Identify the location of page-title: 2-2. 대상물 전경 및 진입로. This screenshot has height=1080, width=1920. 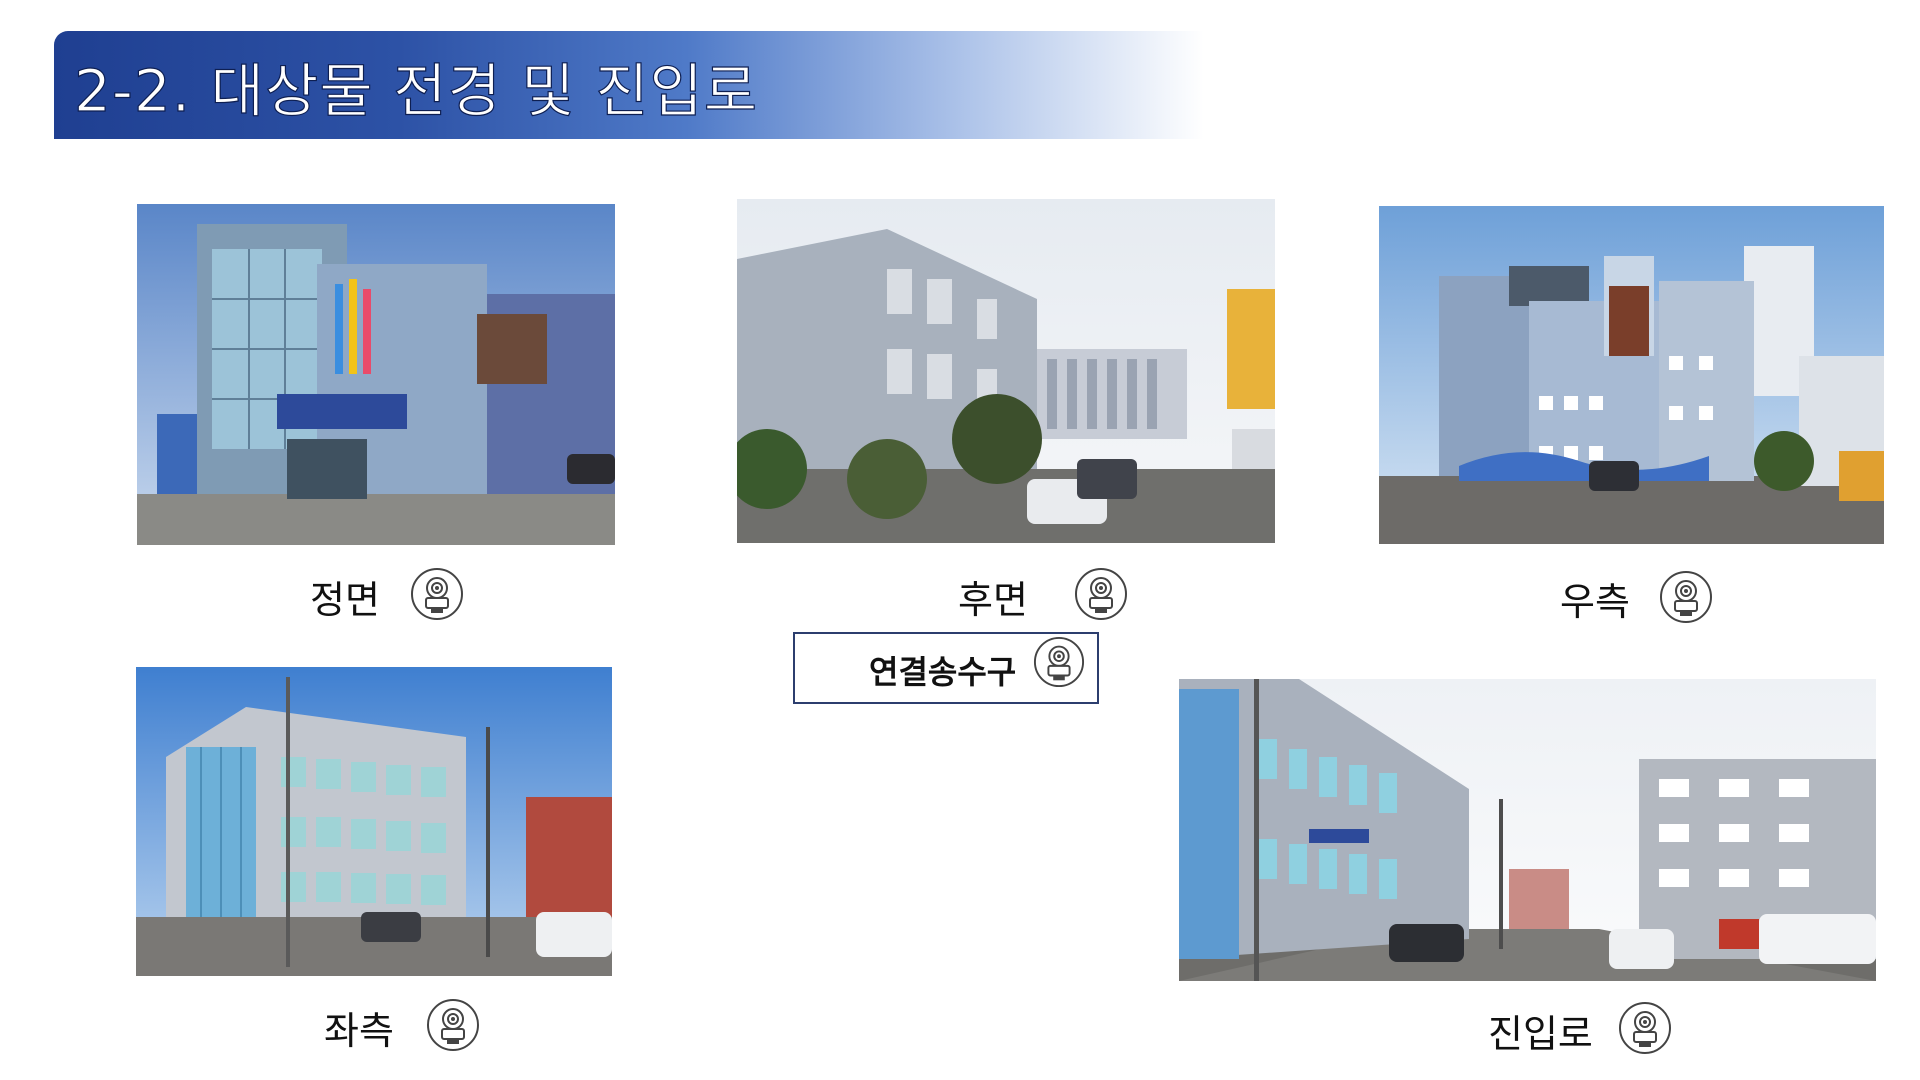
(416, 90).